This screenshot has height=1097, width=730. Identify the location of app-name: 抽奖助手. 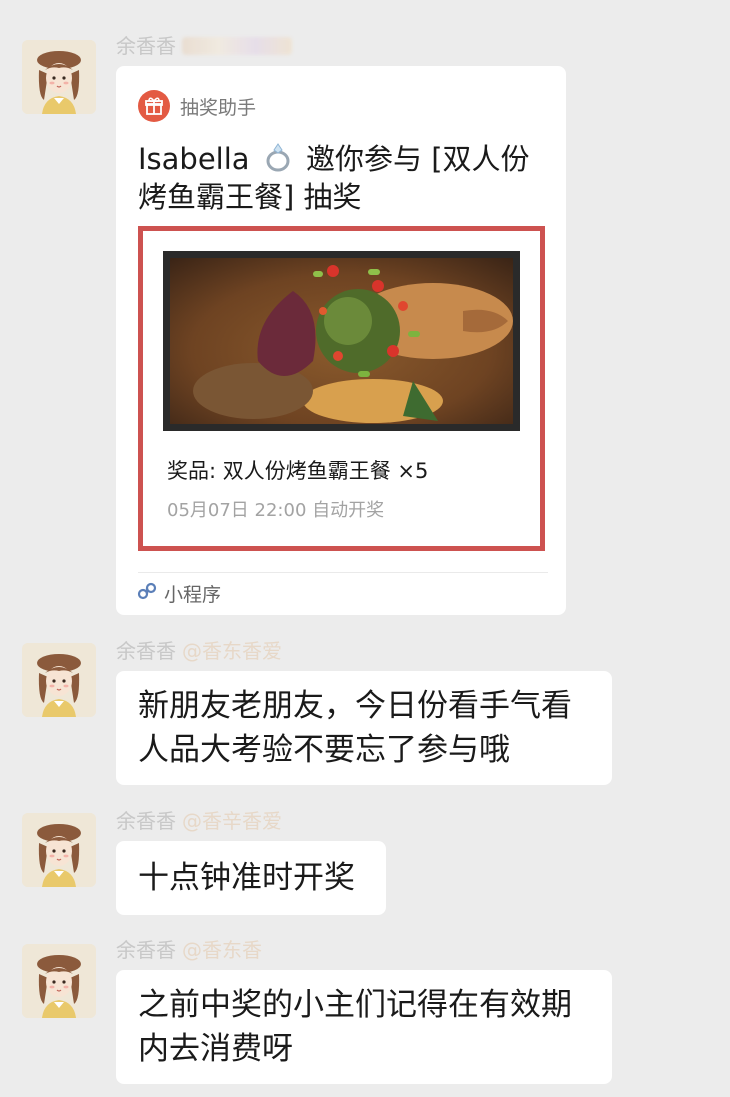
(218, 107).